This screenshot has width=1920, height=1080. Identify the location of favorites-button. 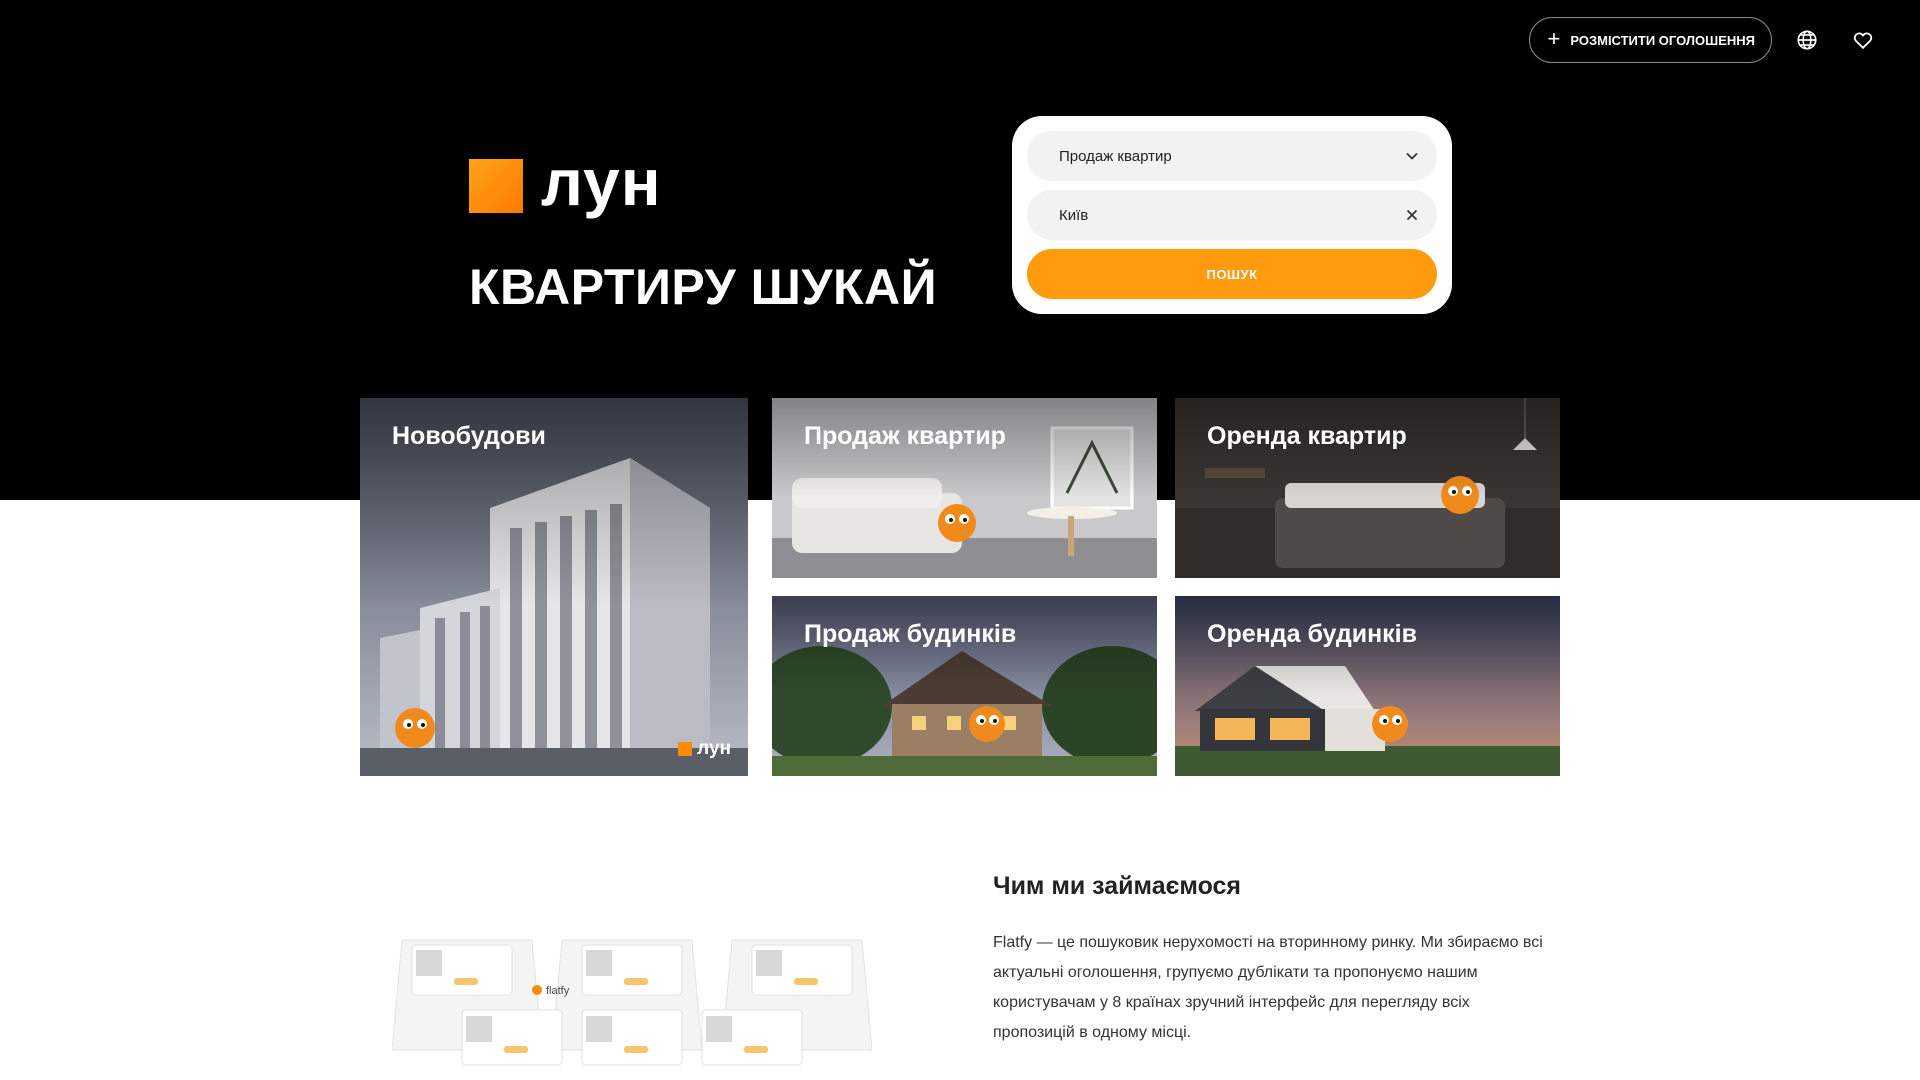
(1863, 40).